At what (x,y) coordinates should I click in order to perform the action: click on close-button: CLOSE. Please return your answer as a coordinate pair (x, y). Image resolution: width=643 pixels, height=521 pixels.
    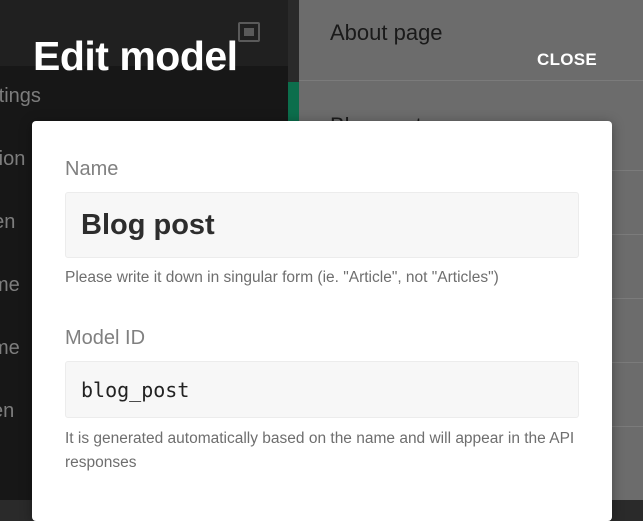
    Looking at the image, I should click on (567, 60).